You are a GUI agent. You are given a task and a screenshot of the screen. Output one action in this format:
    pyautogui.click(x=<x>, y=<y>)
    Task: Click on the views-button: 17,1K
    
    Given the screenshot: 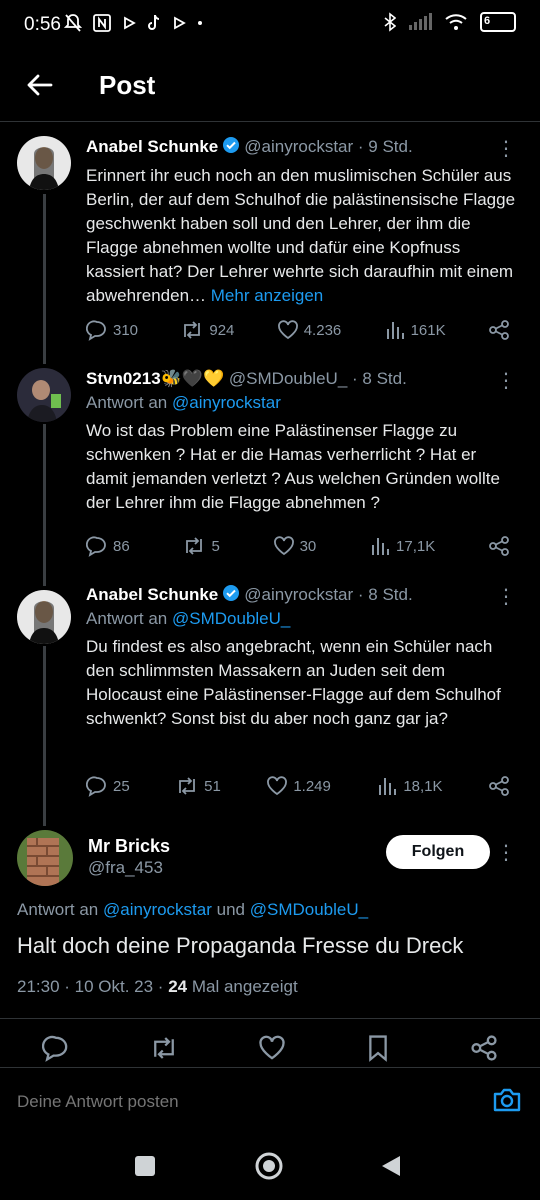 What is the action you would take?
    pyautogui.click(x=402, y=546)
    